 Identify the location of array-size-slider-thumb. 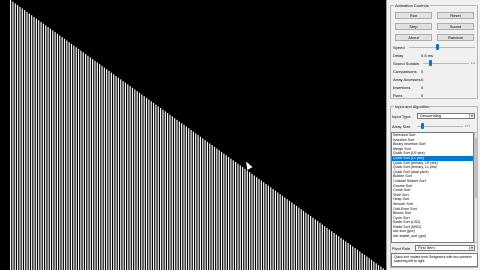
(422, 126).